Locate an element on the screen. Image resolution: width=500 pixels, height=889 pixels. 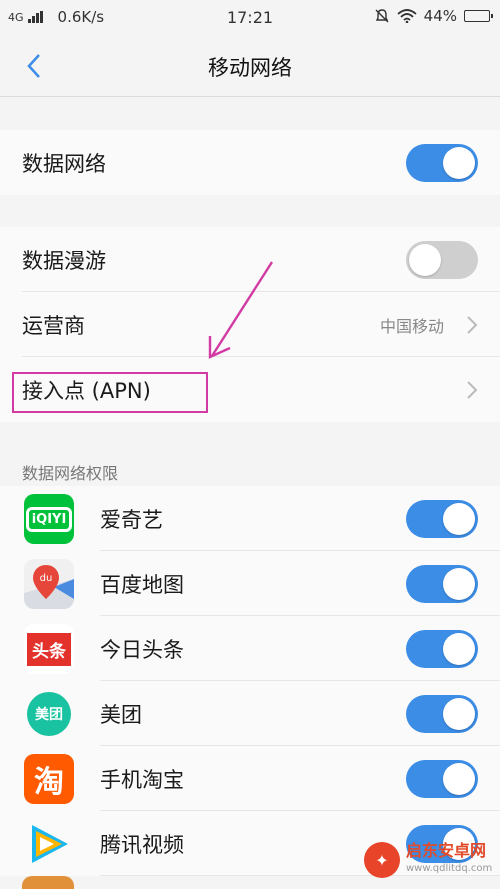
app-name: 百度地图 is located at coordinates (142, 585).